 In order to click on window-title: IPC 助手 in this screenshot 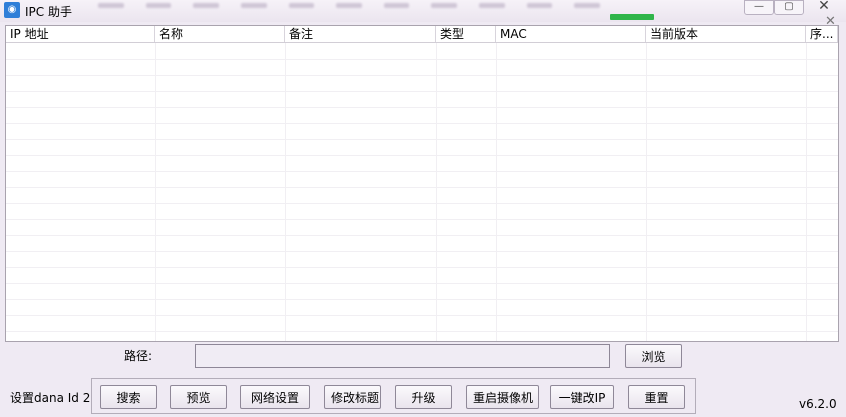, I will do `click(48, 12)`.